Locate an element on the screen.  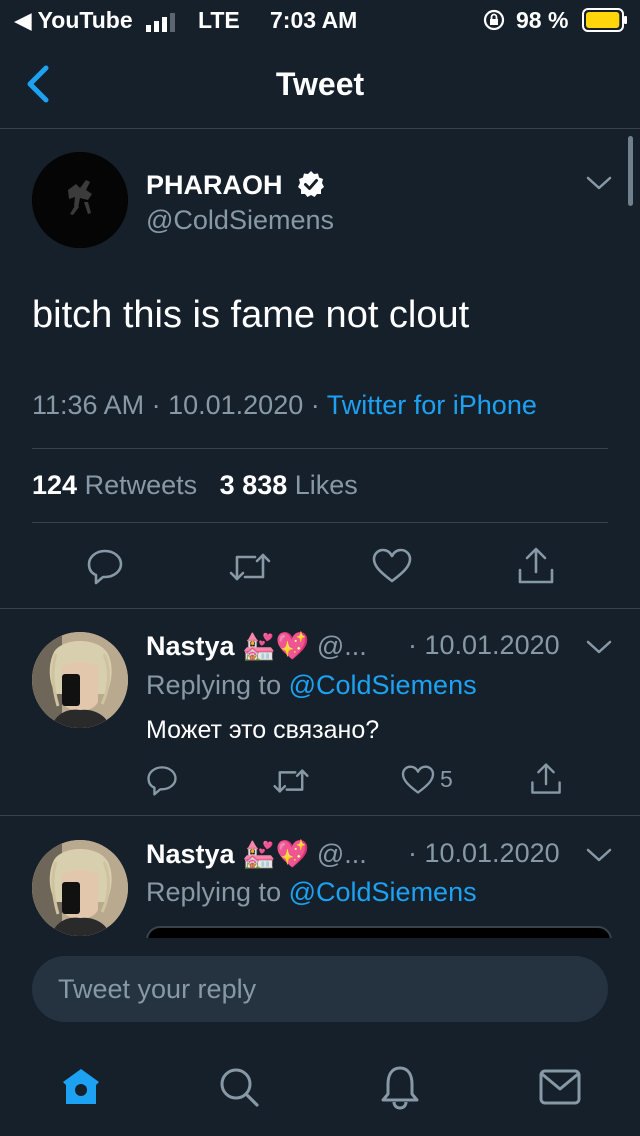
page-title: Tweet is located at coordinates (320, 84).